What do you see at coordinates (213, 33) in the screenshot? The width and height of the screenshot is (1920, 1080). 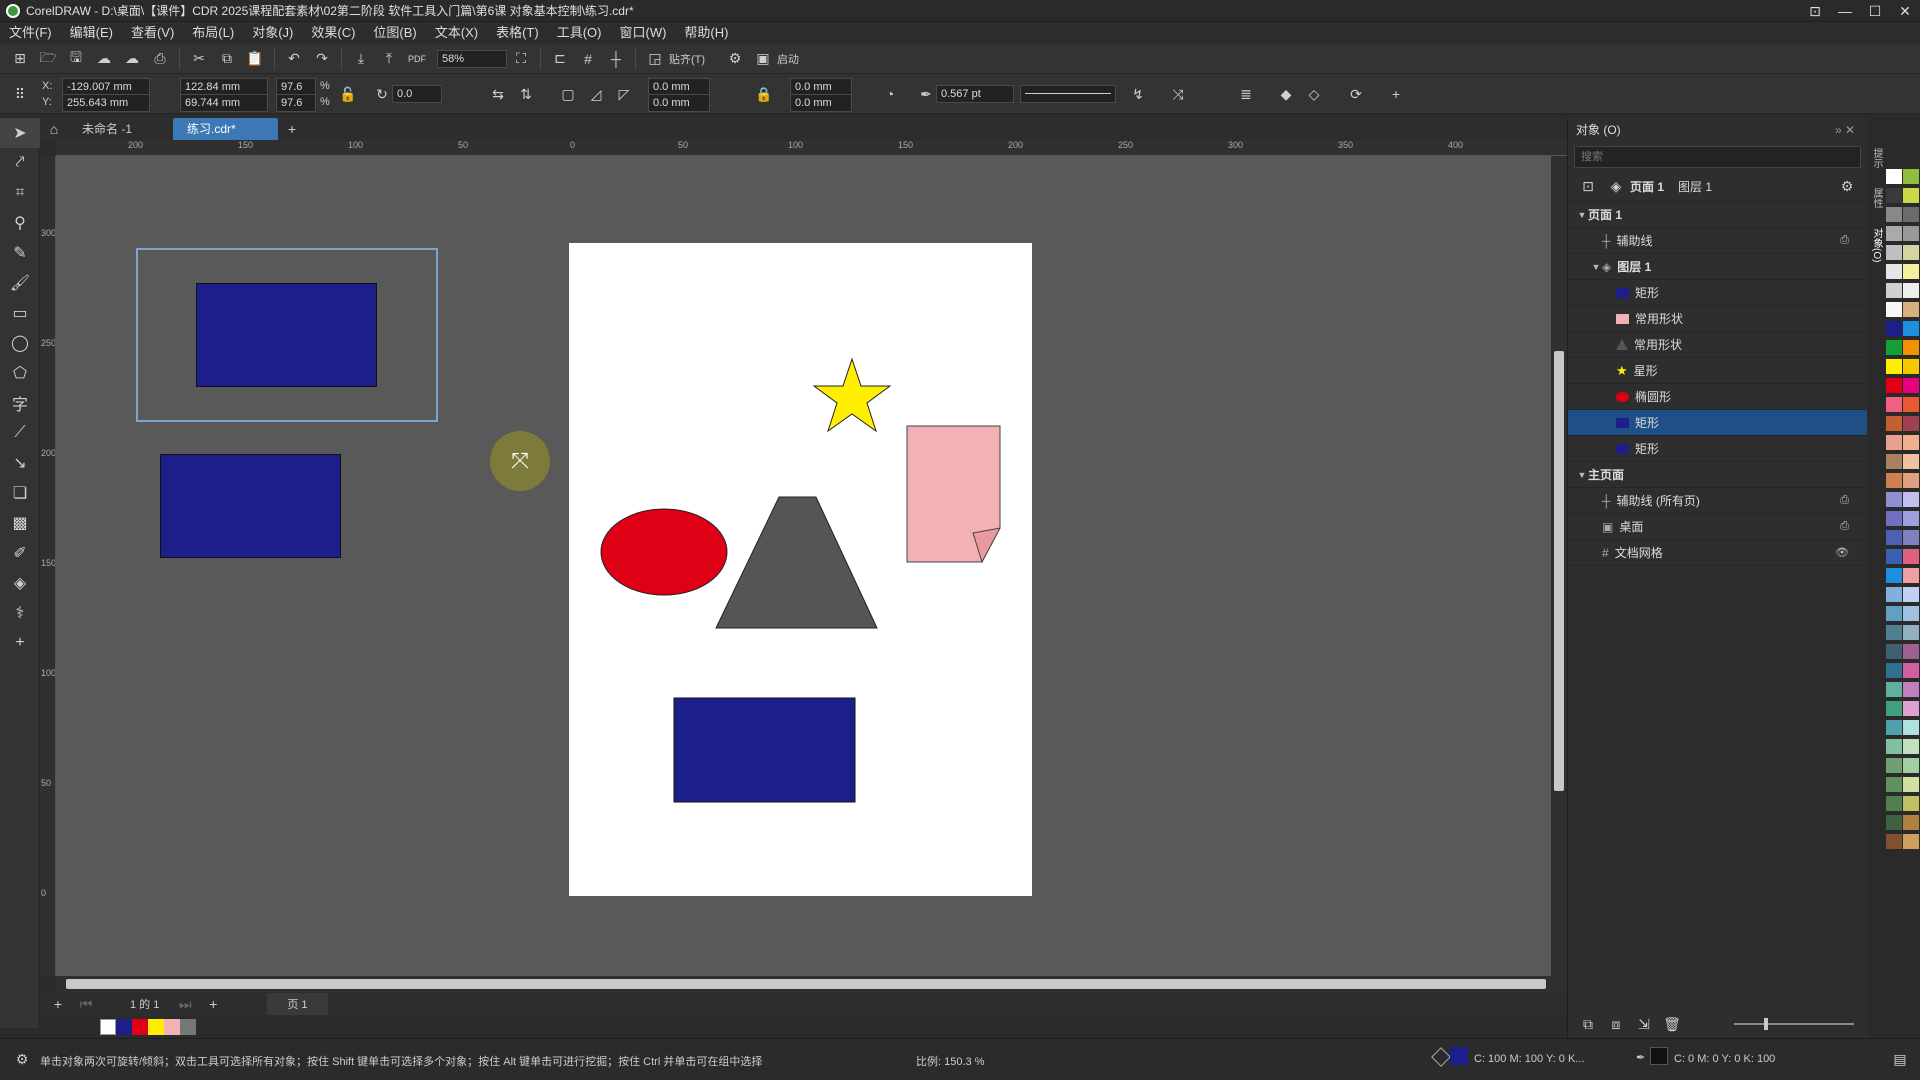 I see `menu-layout: 布局(L)` at bounding box center [213, 33].